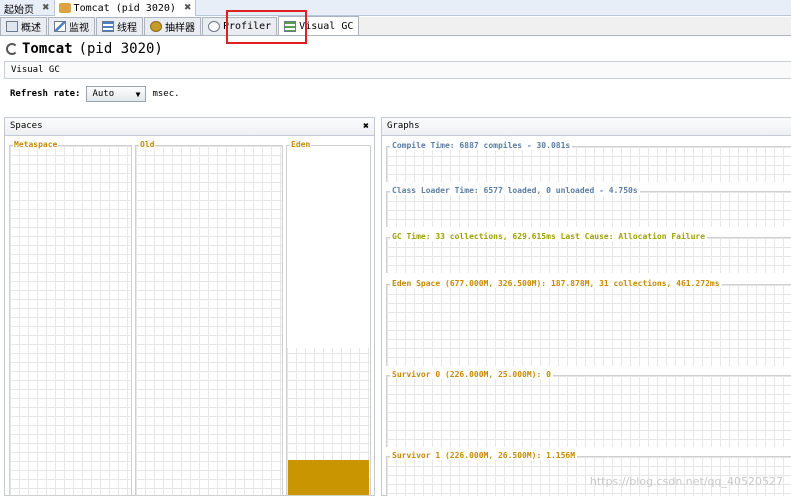  I want to click on document-tab-bar: 起始页 ✖ Tomcat (pid 3020) ✖, so click(395, 8).